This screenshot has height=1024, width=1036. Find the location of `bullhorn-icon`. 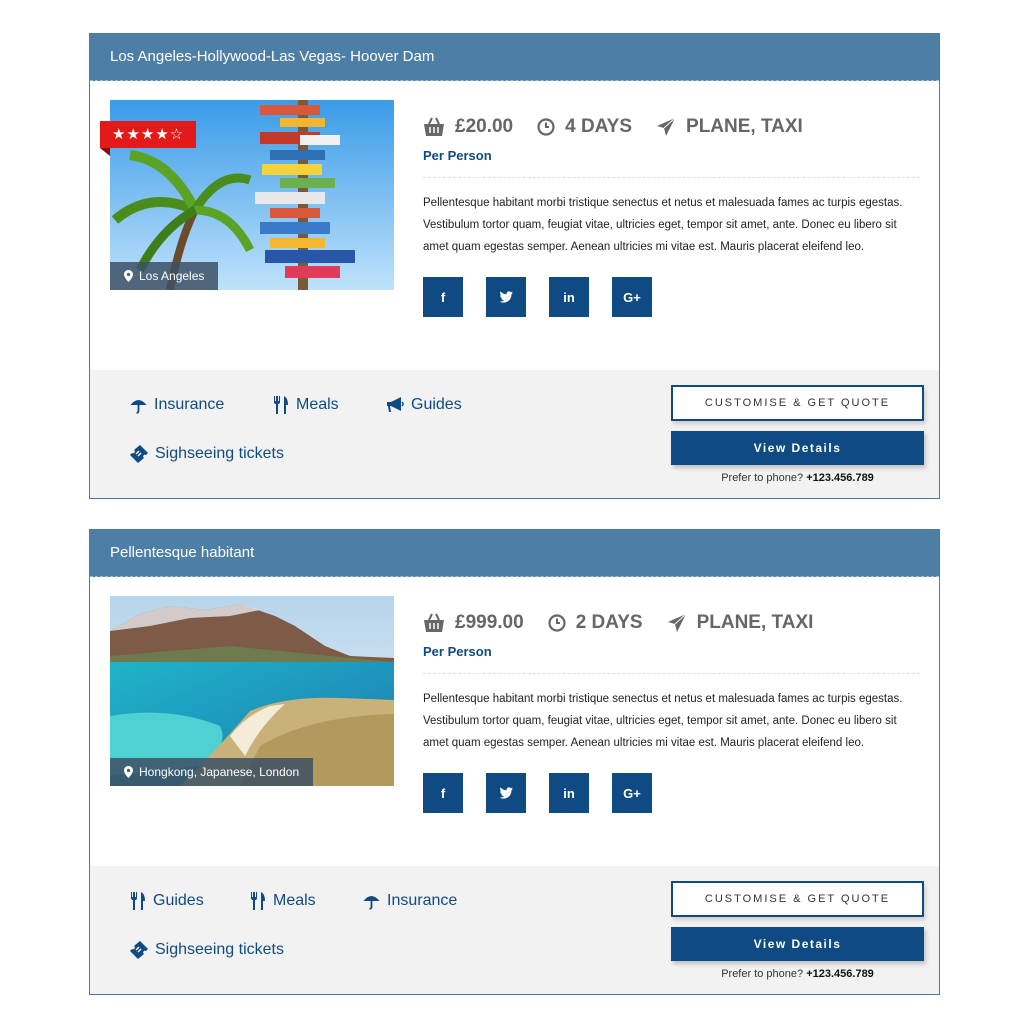

bullhorn-icon is located at coordinates (395, 404).